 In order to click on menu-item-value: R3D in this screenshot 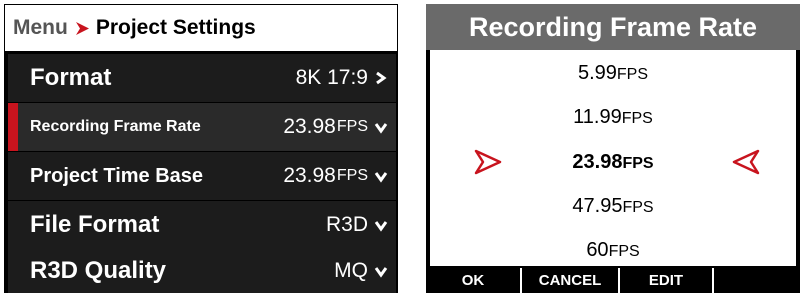, I will do `click(346, 224)`.